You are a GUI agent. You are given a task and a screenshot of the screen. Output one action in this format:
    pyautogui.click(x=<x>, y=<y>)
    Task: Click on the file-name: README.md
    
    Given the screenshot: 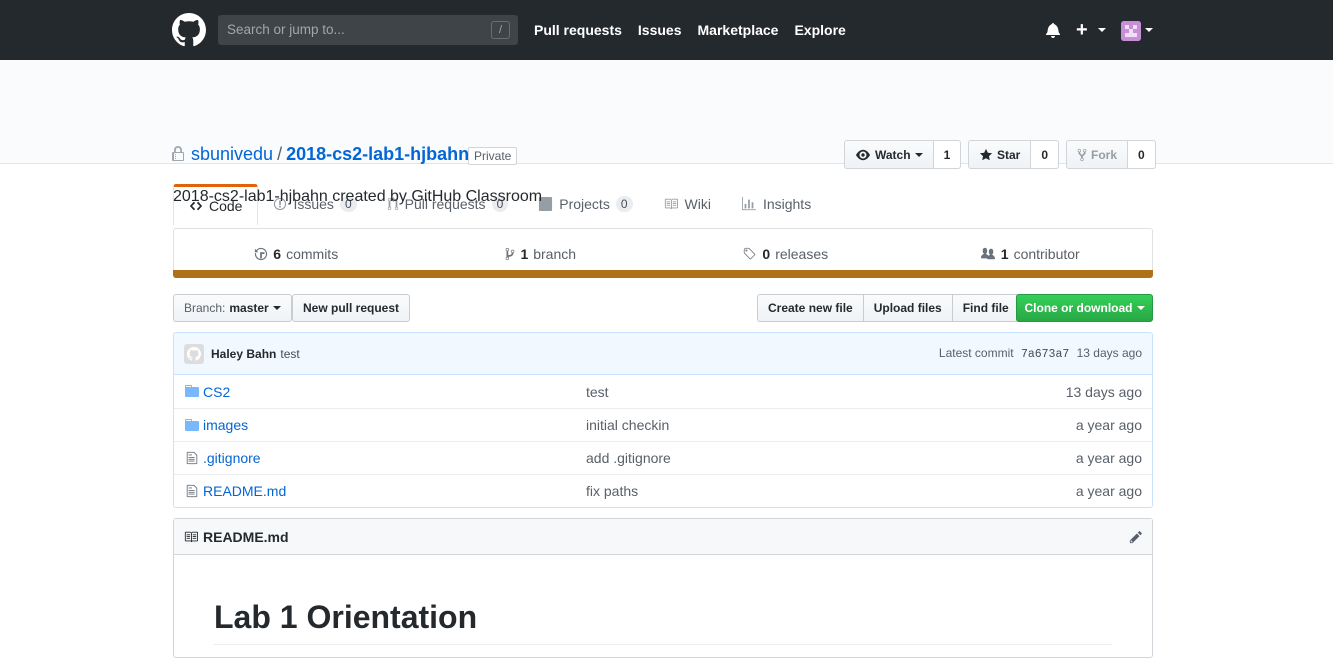 What is the action you would take?
    pyautogui.click(x=244, y=491)
    